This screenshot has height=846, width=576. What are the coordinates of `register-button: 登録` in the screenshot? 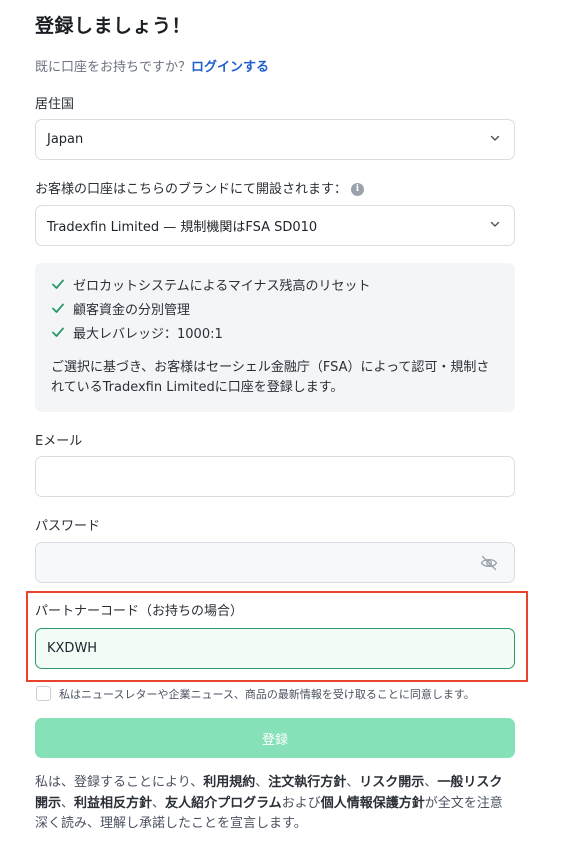 It's located at (275, 738).